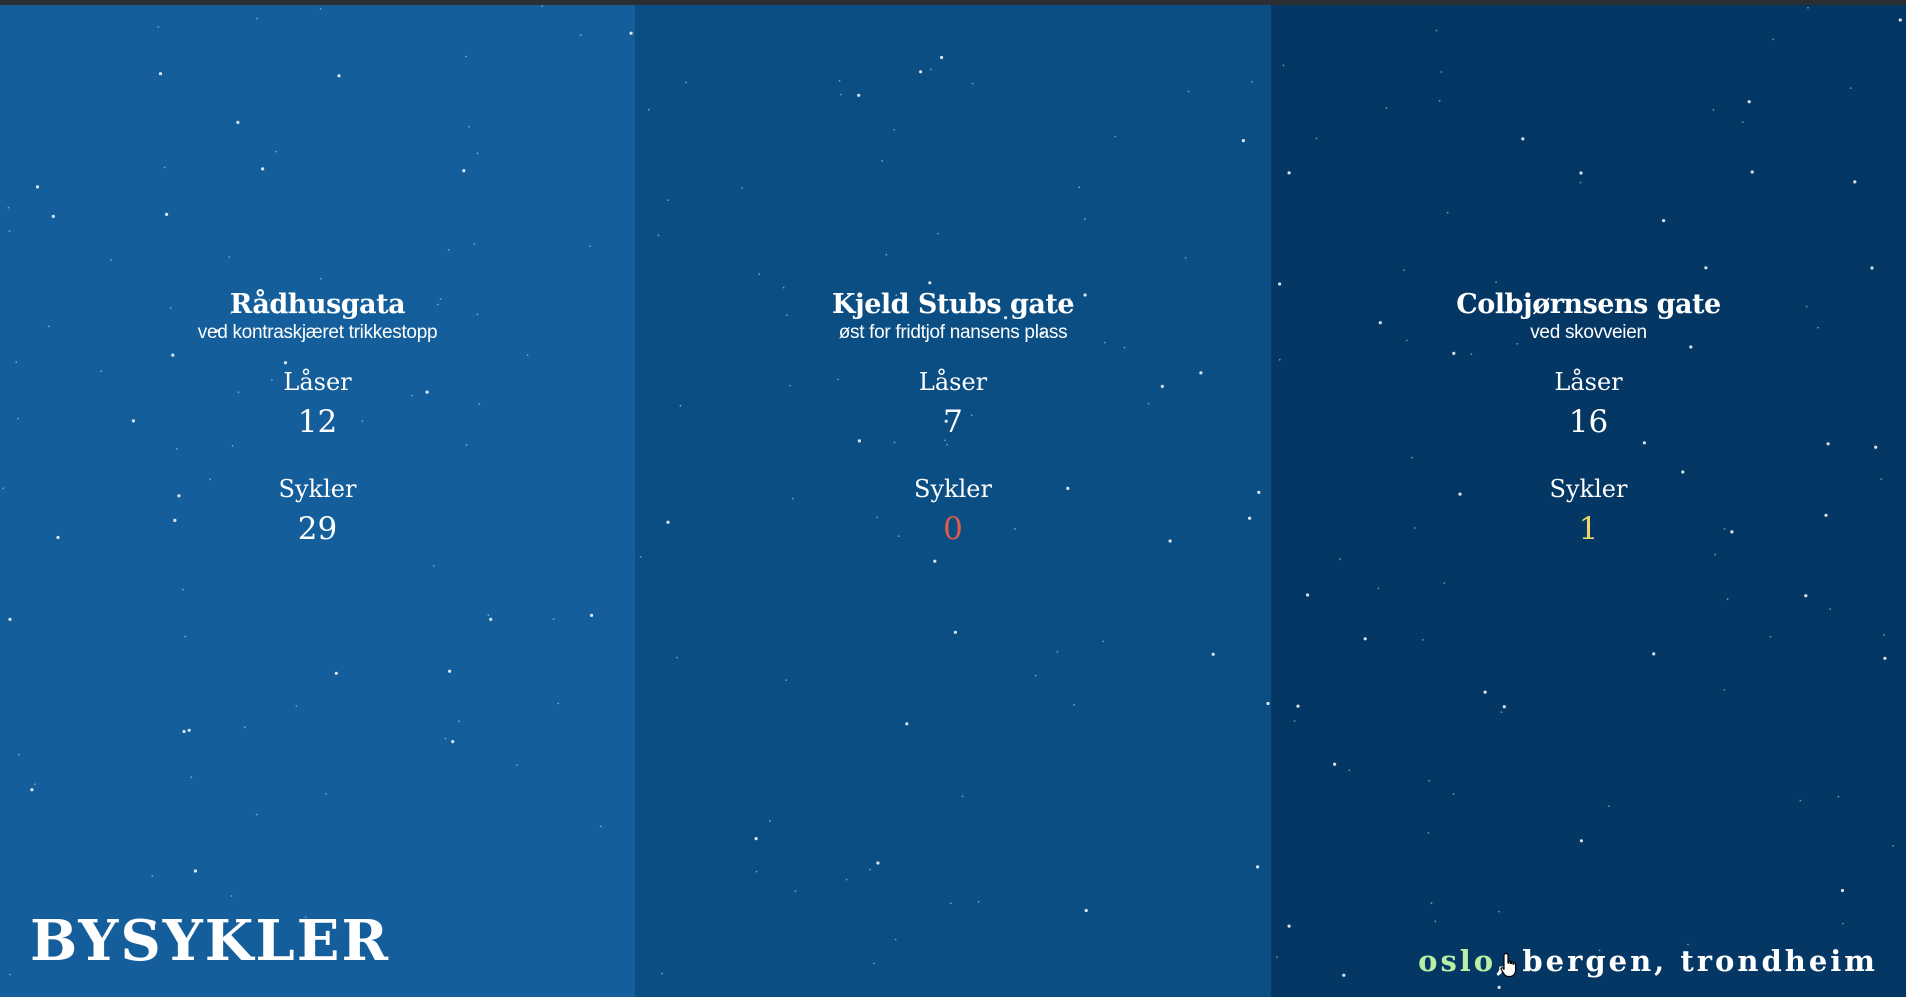  I want to click on station-name: Rådhusgata, so click(317, 304).